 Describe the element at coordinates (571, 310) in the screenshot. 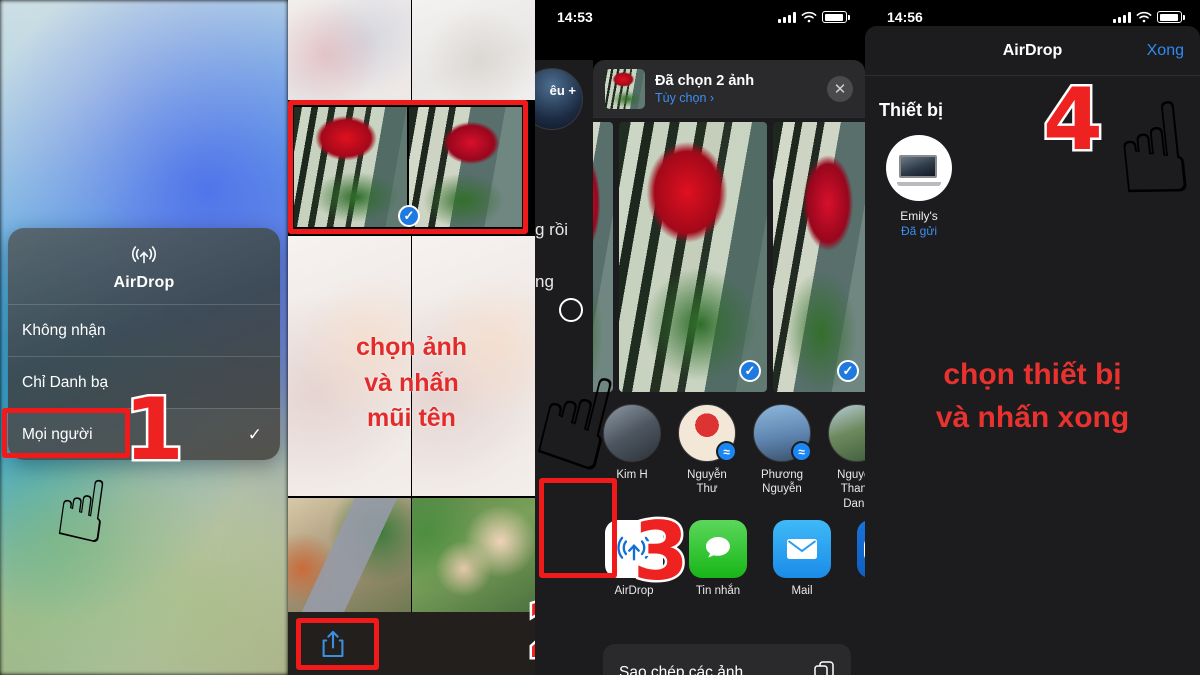

I see `background-circle-icon` at that location.